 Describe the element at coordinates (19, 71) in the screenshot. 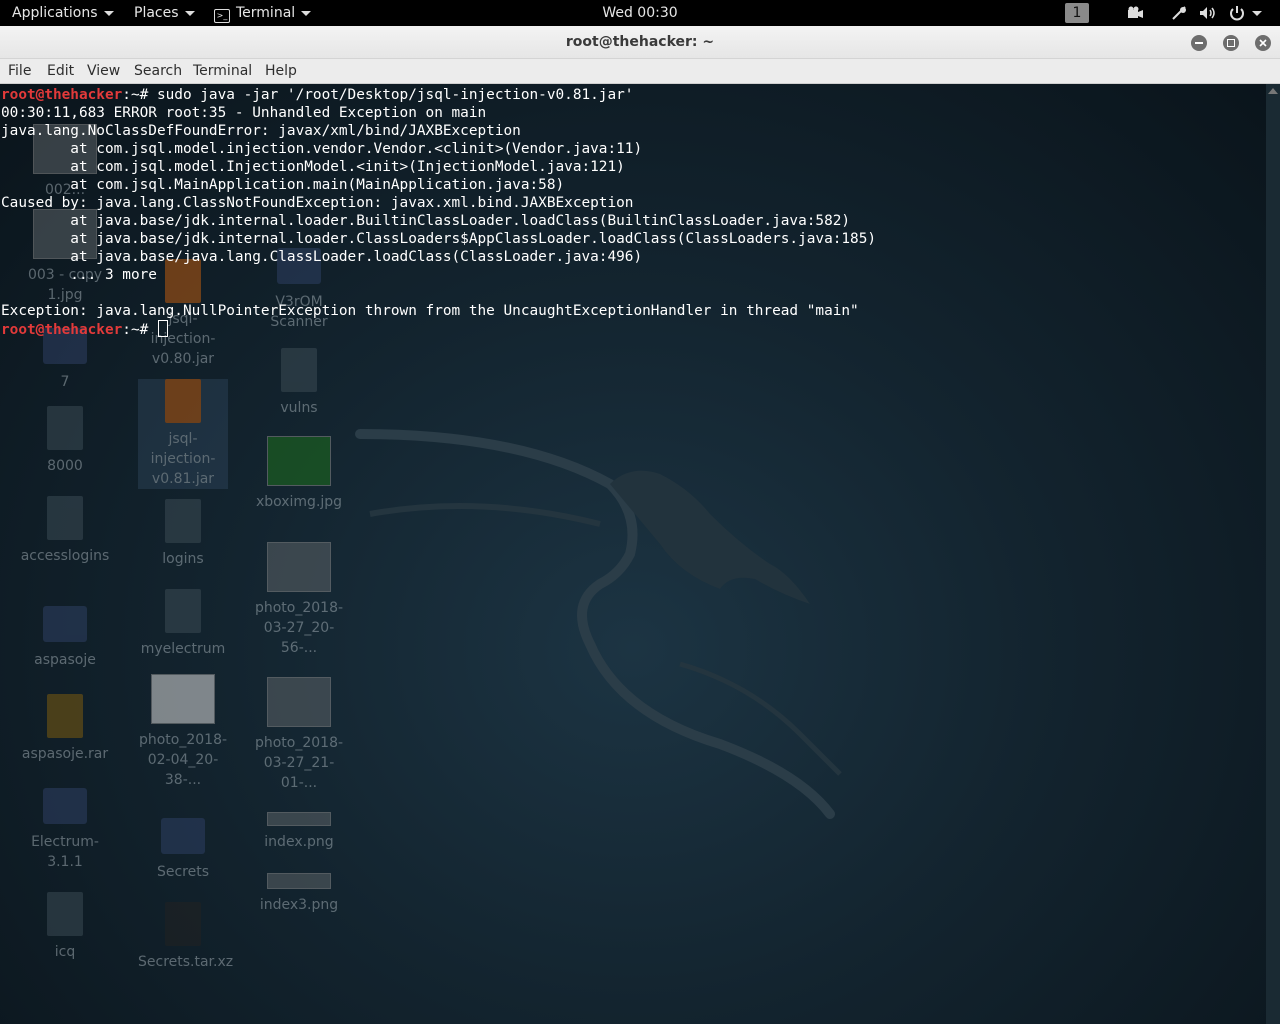

I see `menu-file: File` at that location.